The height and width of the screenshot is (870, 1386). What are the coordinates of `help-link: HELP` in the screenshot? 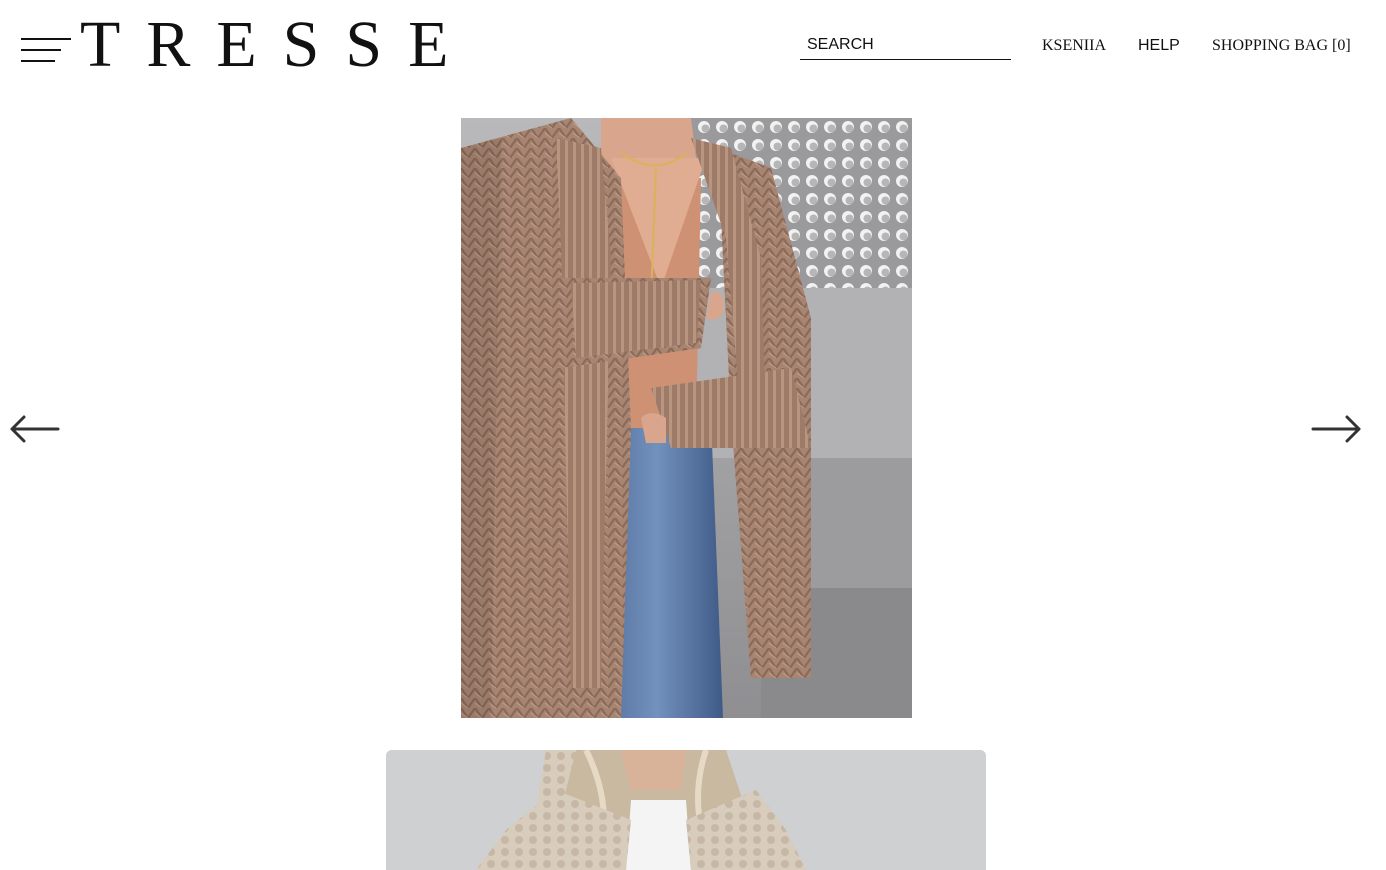 It's located at (1159, 46).